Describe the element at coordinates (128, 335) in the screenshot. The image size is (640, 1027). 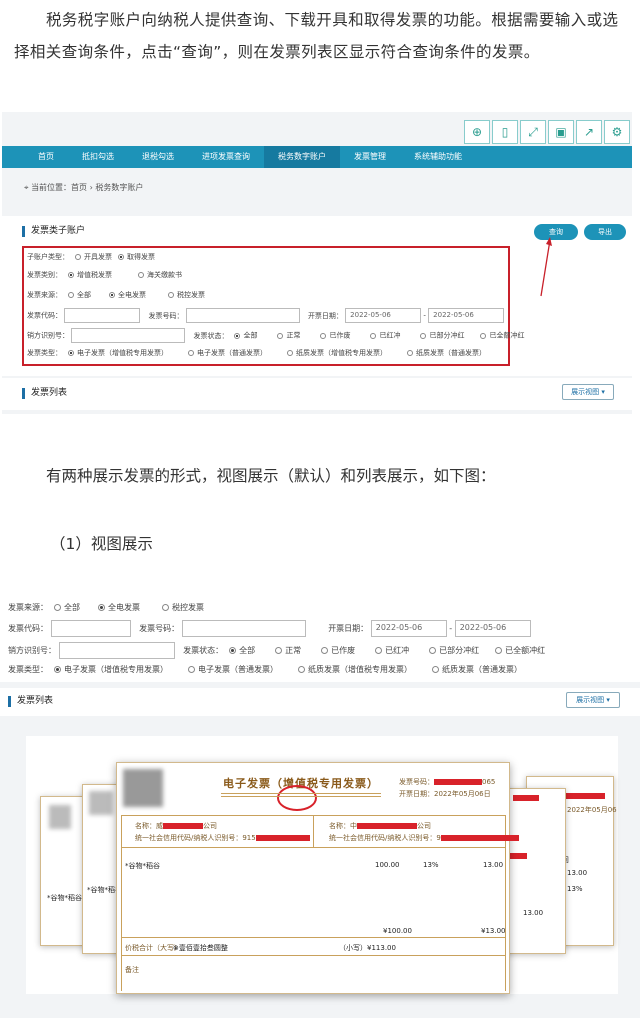
I see `tax-id-input` at that location.